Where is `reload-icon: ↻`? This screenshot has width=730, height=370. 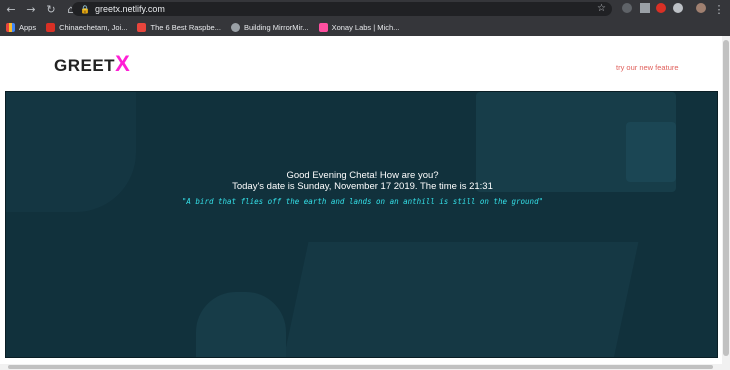
reload-icon: ↻ is located at coordinates (51, 9).